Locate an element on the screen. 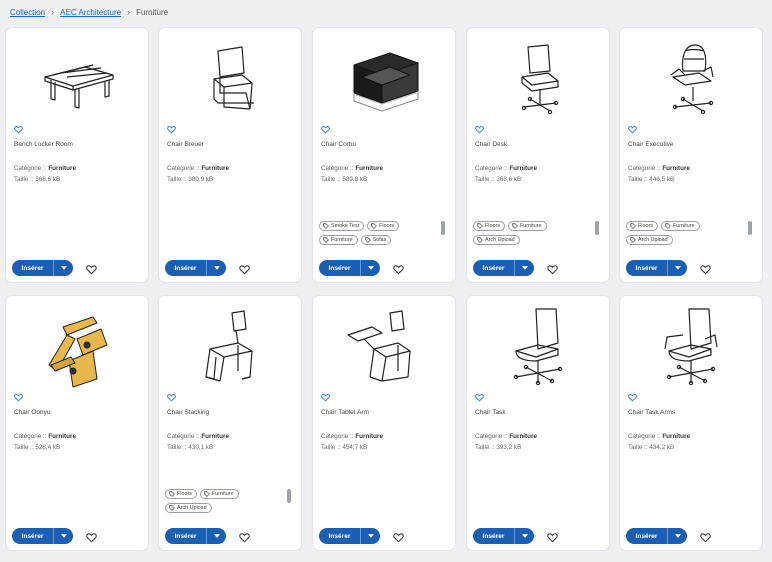  tag-chip: Sofas is located at coordinates (376, 239).